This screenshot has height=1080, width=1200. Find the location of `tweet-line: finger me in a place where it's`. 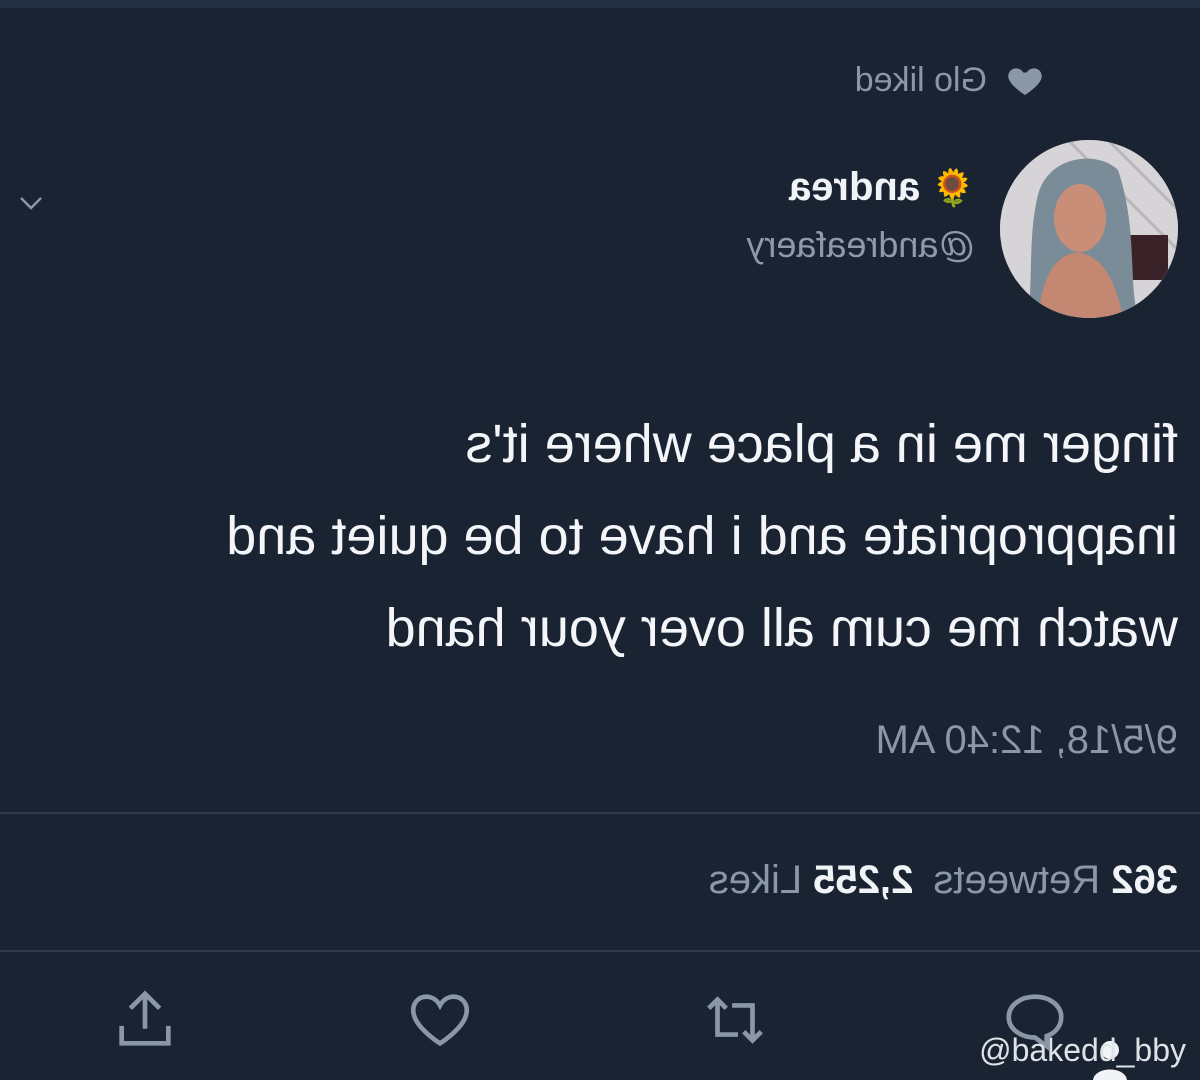

tweet-line: finger me in a place where it's is located at coordinates (821, 444).